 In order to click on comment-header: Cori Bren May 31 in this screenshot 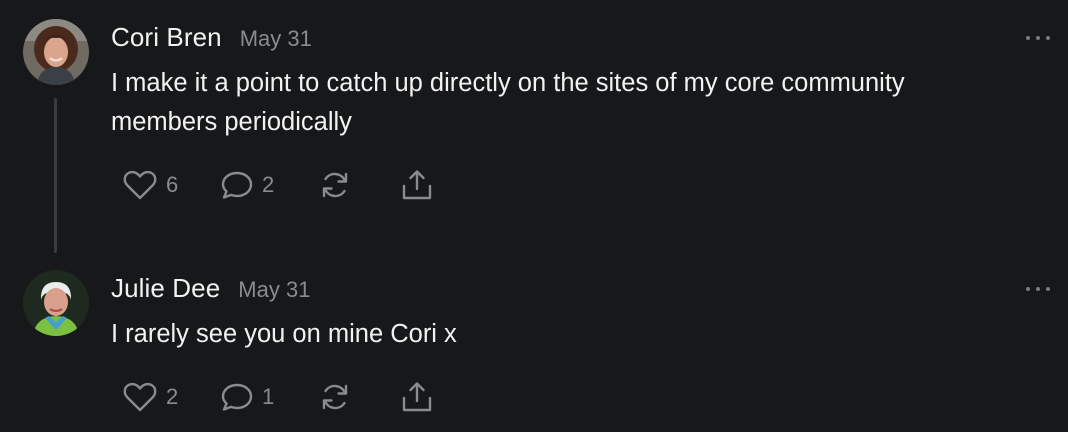, I will do `click(211, 39)`.